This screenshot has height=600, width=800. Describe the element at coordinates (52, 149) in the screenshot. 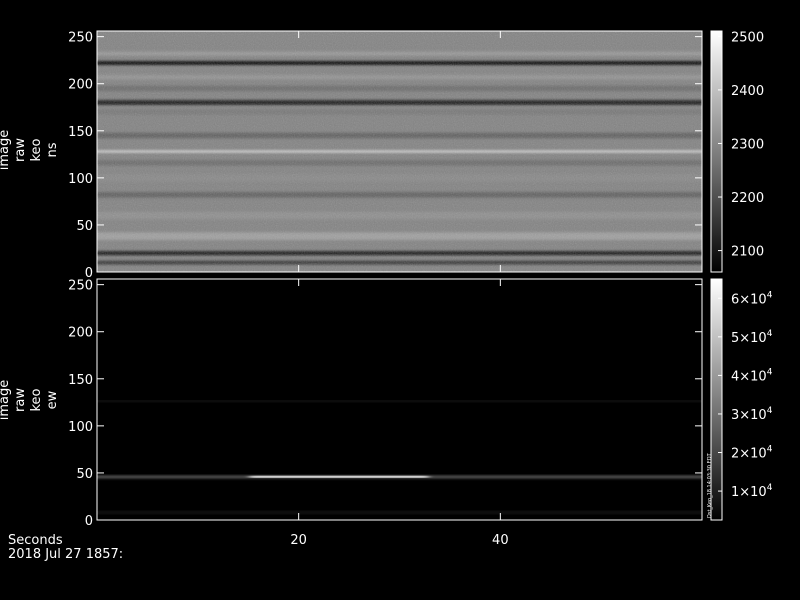

I see `top-ylabel-line-4: ns` at that location.